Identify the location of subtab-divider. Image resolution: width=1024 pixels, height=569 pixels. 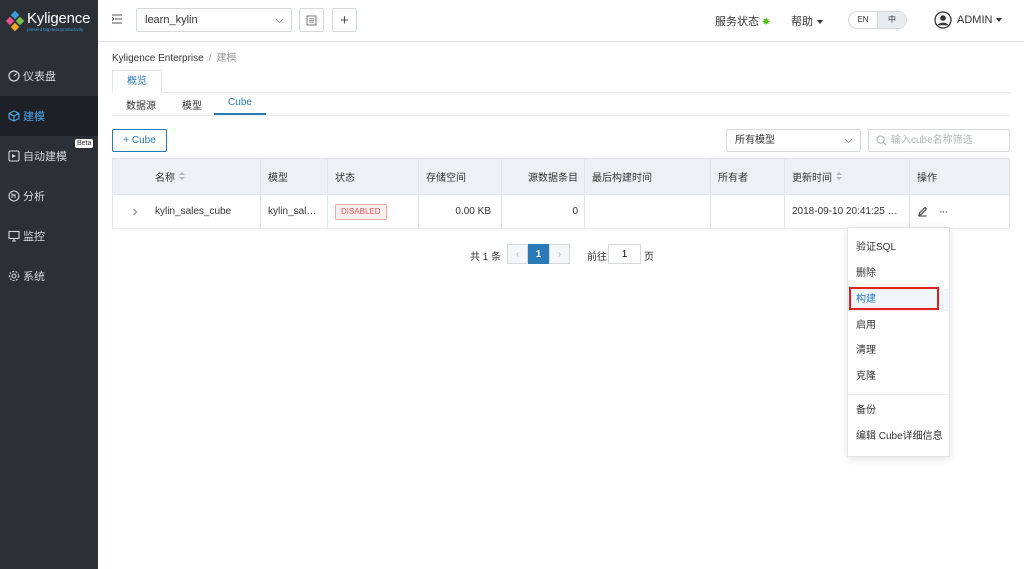
(561, 115).